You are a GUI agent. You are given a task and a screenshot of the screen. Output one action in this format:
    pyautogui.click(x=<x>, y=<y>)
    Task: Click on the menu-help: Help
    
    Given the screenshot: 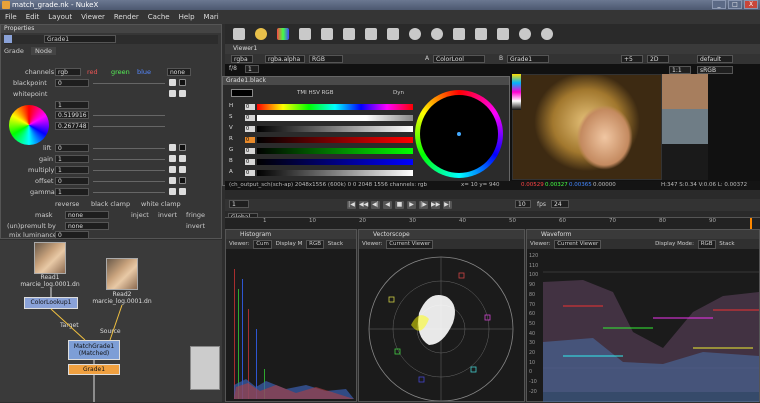 What is the action you would take?
    pyautogui.click(x=187, y=17)
    